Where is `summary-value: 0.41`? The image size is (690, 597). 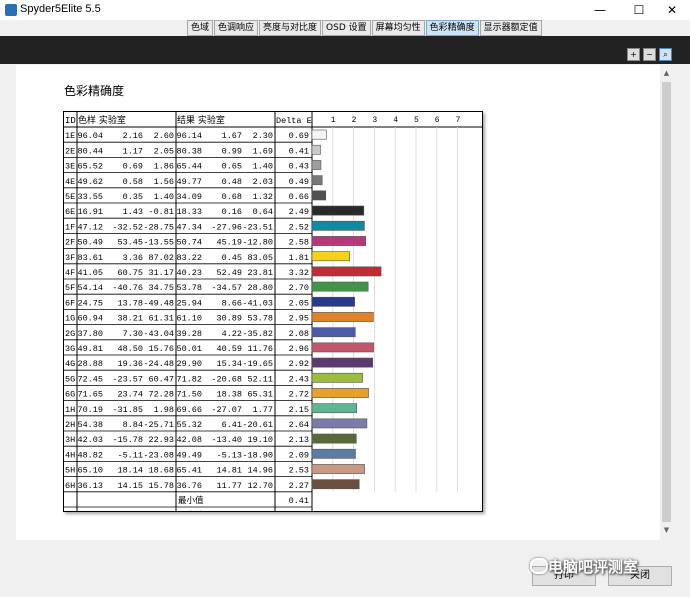
summary-value: 0.41 is located at coordinates (299, 501).